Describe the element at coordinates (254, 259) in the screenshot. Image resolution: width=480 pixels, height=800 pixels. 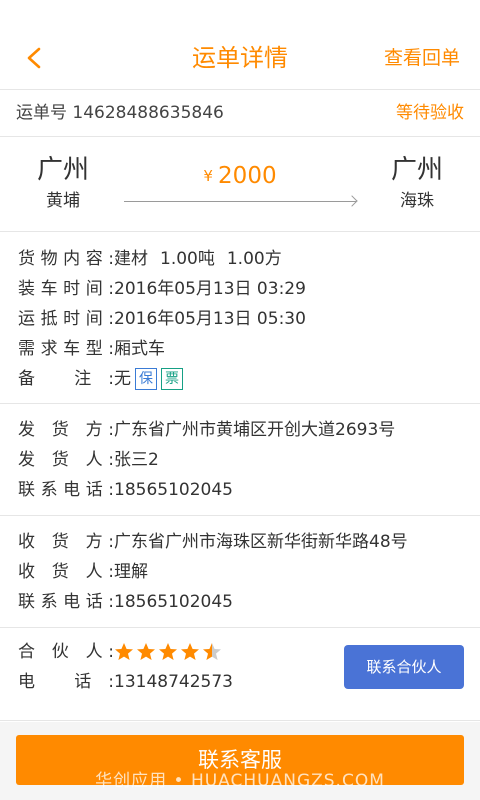
I see `cargo-volume: 1.00方` at that location.